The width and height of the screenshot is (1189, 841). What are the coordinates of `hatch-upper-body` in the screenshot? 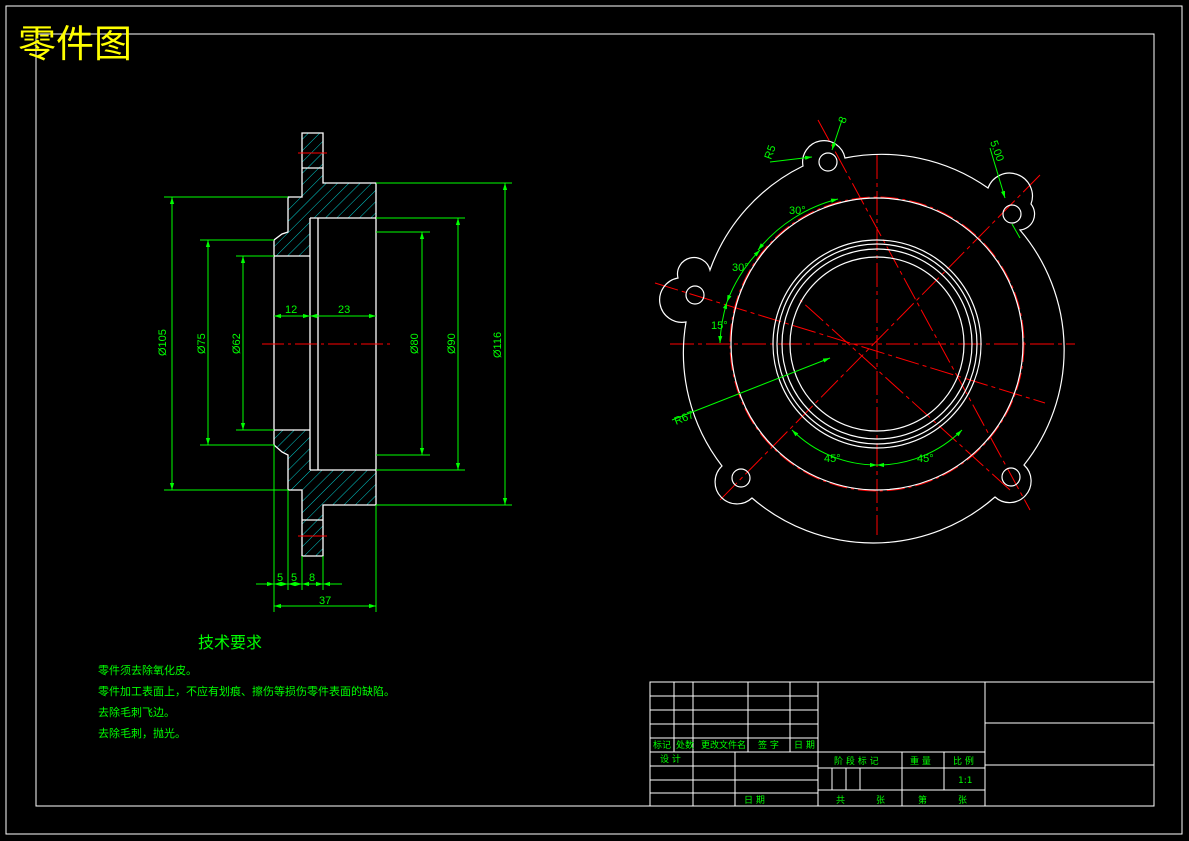 It's located at (332, 200).